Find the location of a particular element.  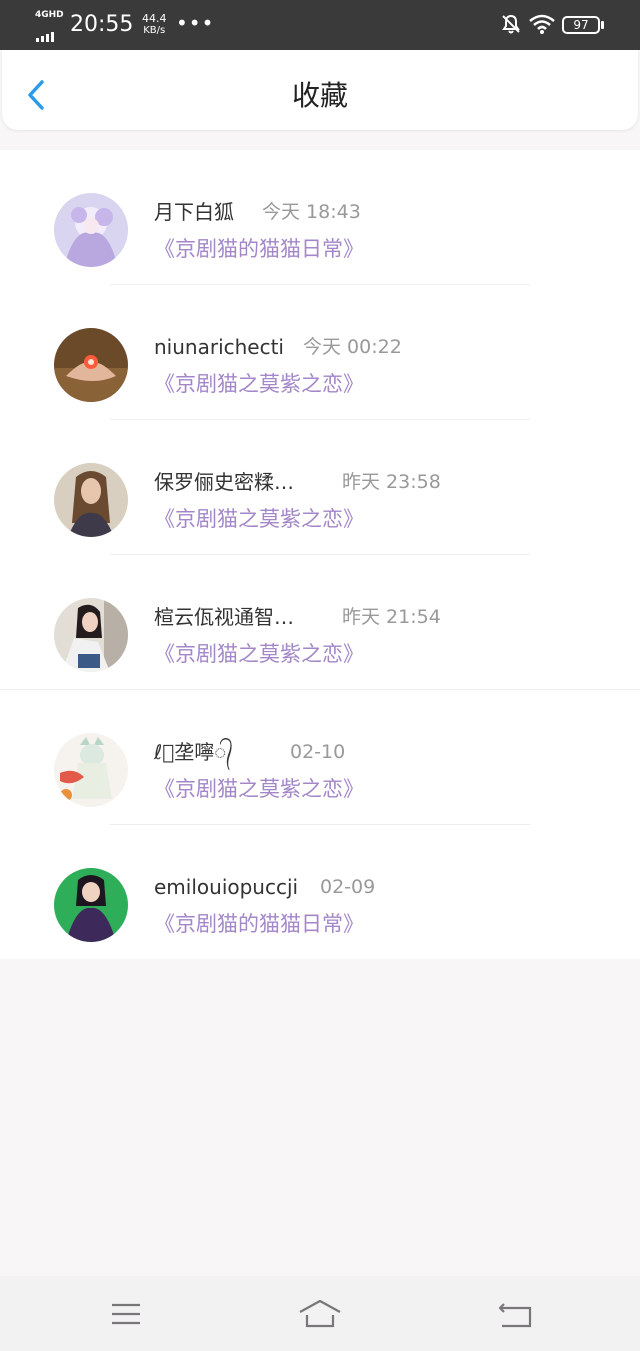

home-icon is located at coordinates (320, 1314).